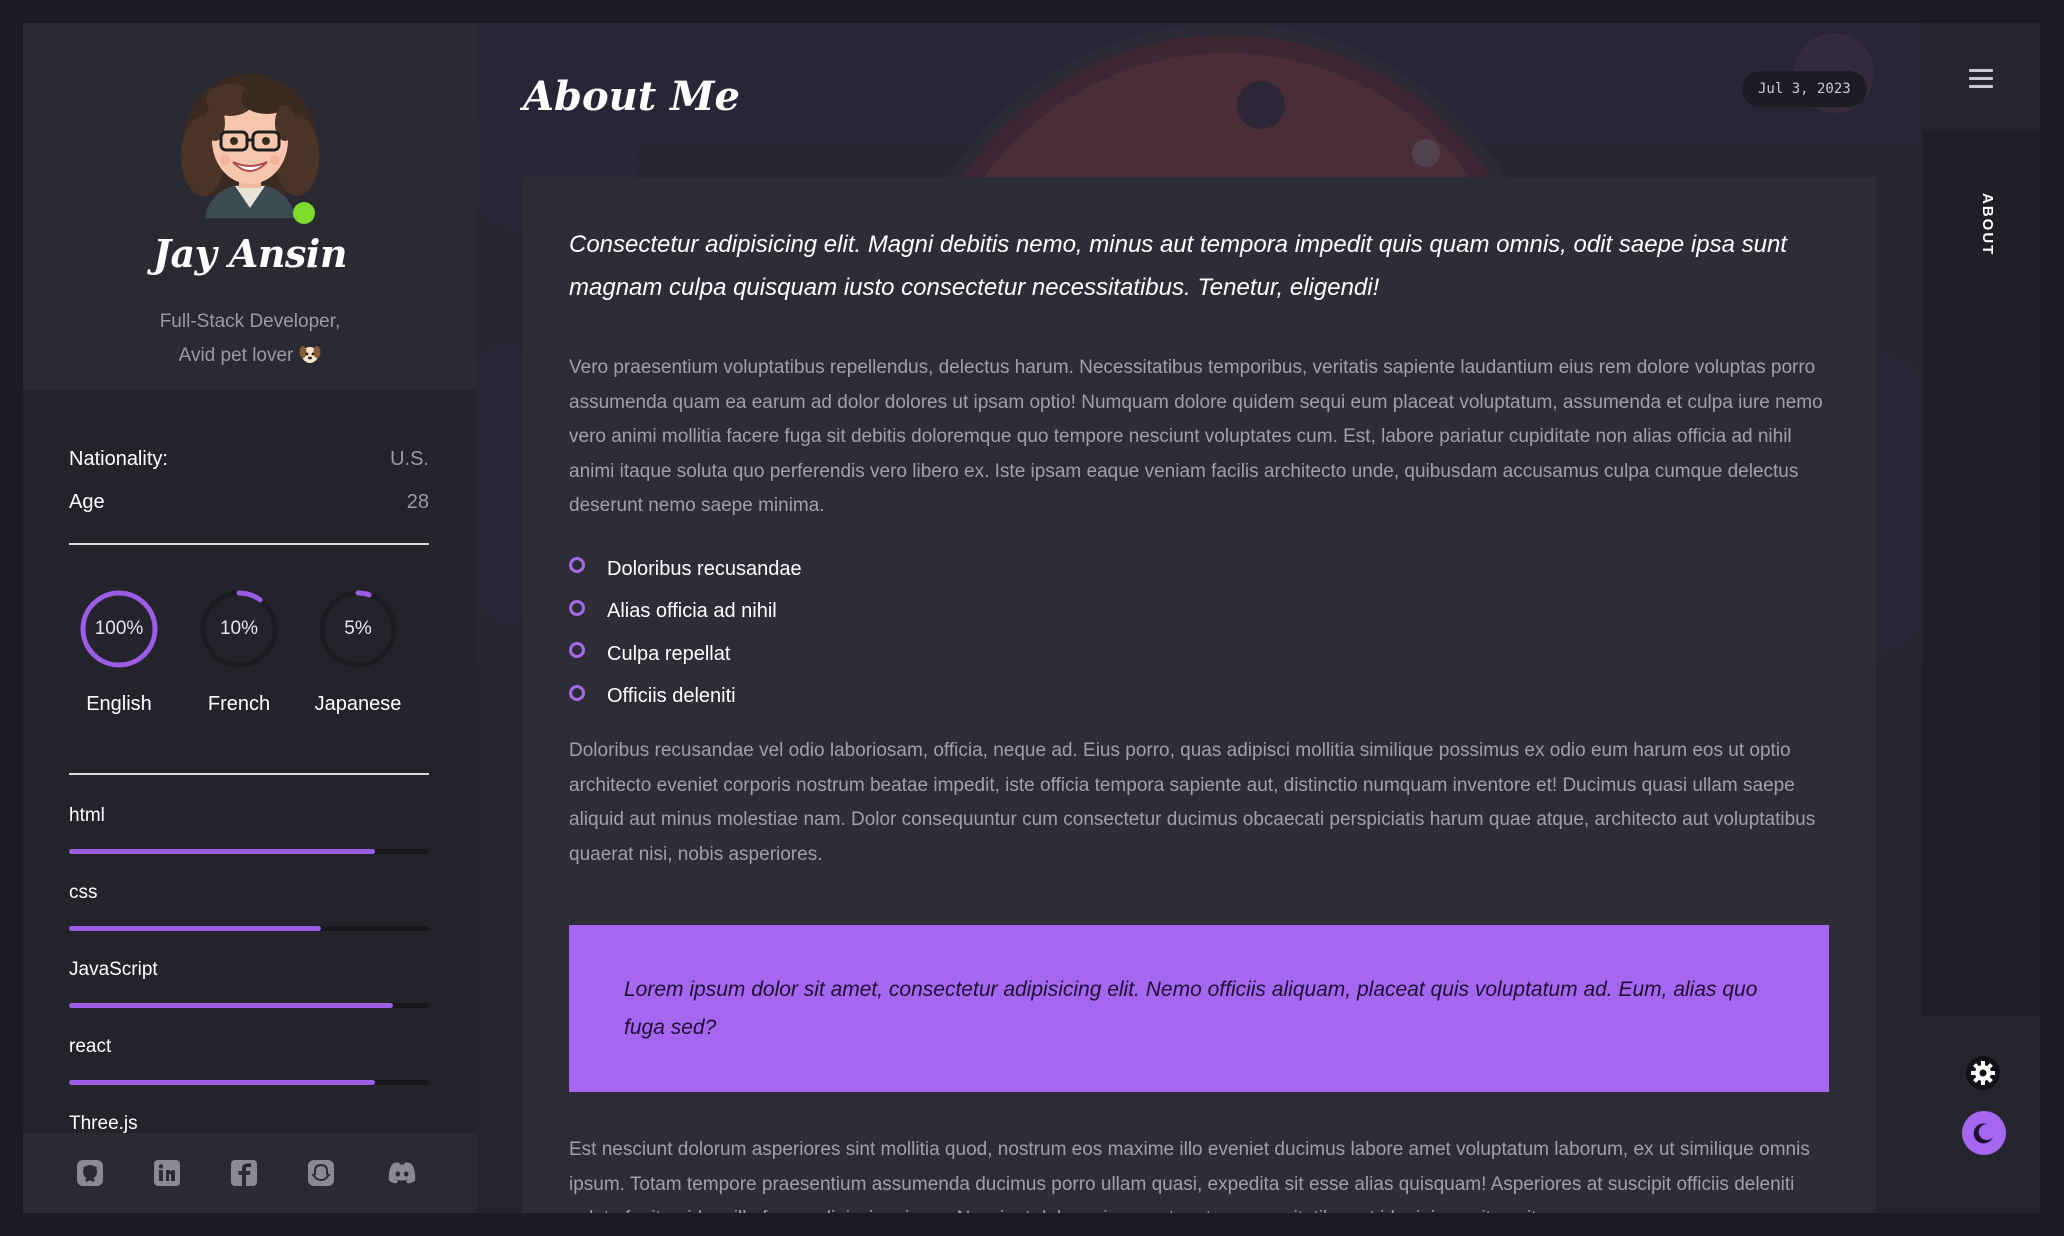 The image size is (2064, 1236). What do you see at coordinates (417, 502) in the screenshot?
I see `age-value: 28` at bounding box center [417, 502].